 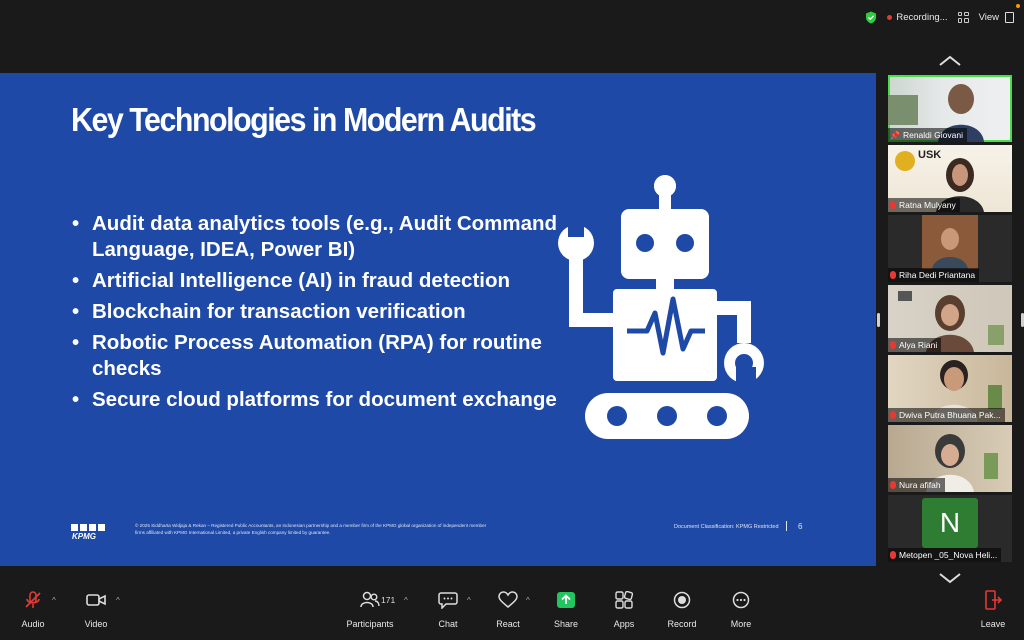 What do you see at coordinates (918, 345) in the screenshot?
I see `participant-name: Alya Riani` at bounding box center [918, 345].